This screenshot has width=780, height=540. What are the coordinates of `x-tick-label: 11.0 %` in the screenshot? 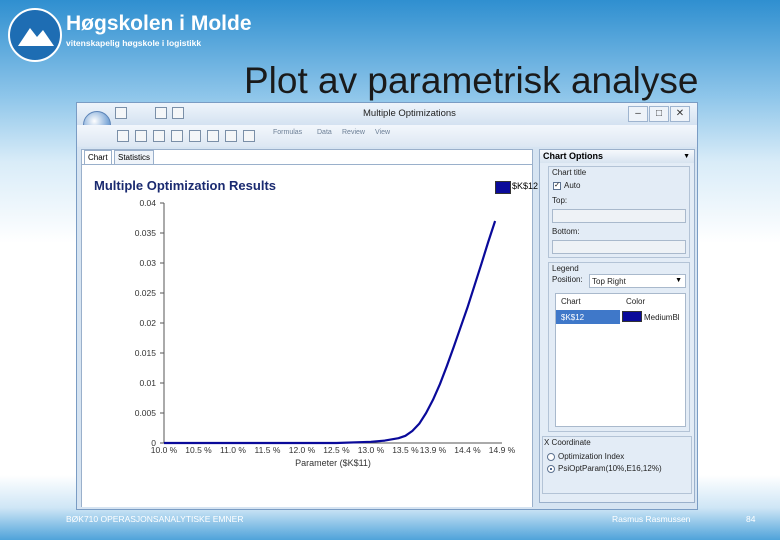 It's located at (233, 450).